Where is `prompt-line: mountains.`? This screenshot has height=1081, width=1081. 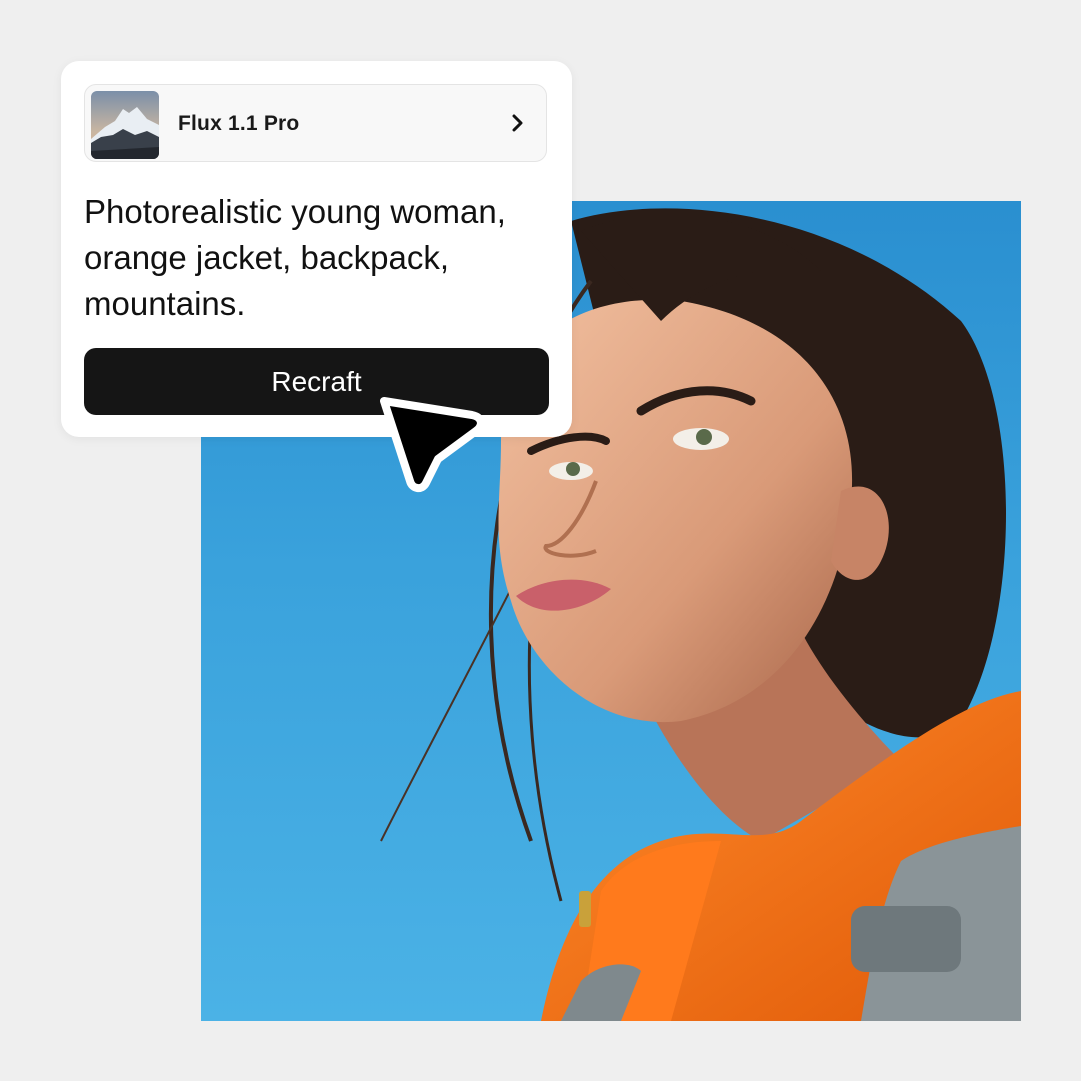
prompt-line: mountains. is located at coordinates (165, 303).